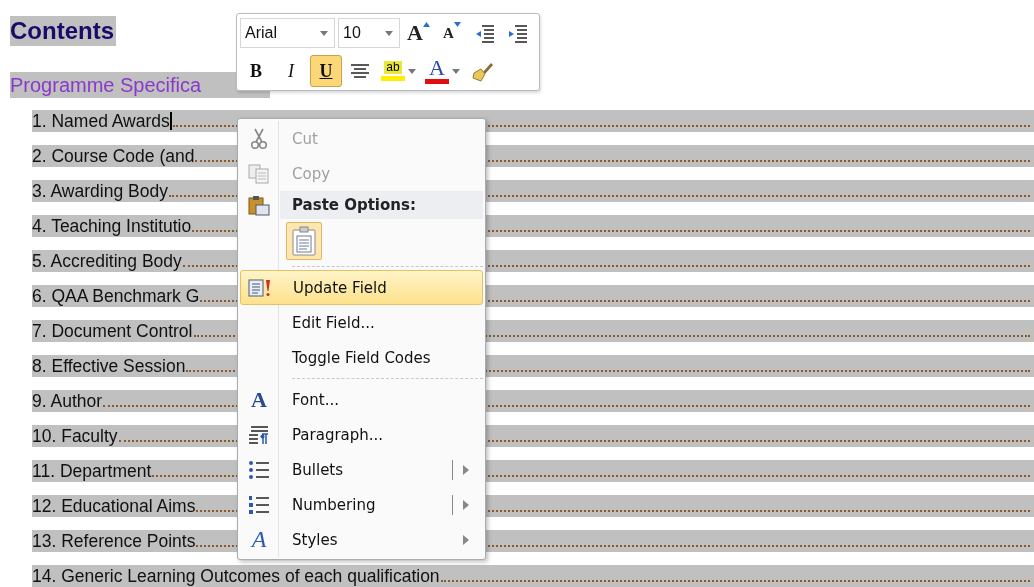  What do you see at coordinates (260, 287) in the screenshot?
I see `update-field-icon` at bounding box center [260, 287].